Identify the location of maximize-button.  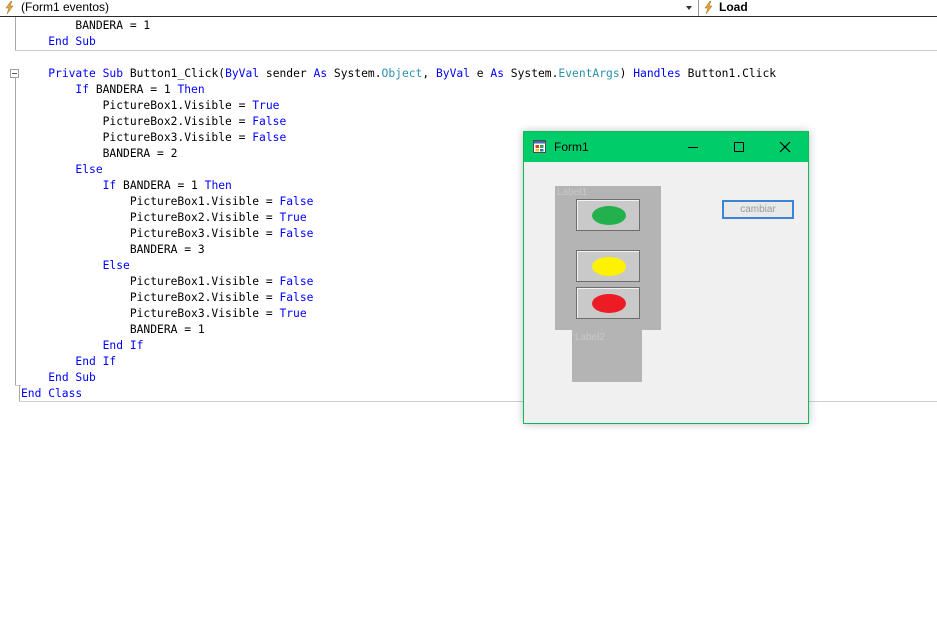
(739, 147).